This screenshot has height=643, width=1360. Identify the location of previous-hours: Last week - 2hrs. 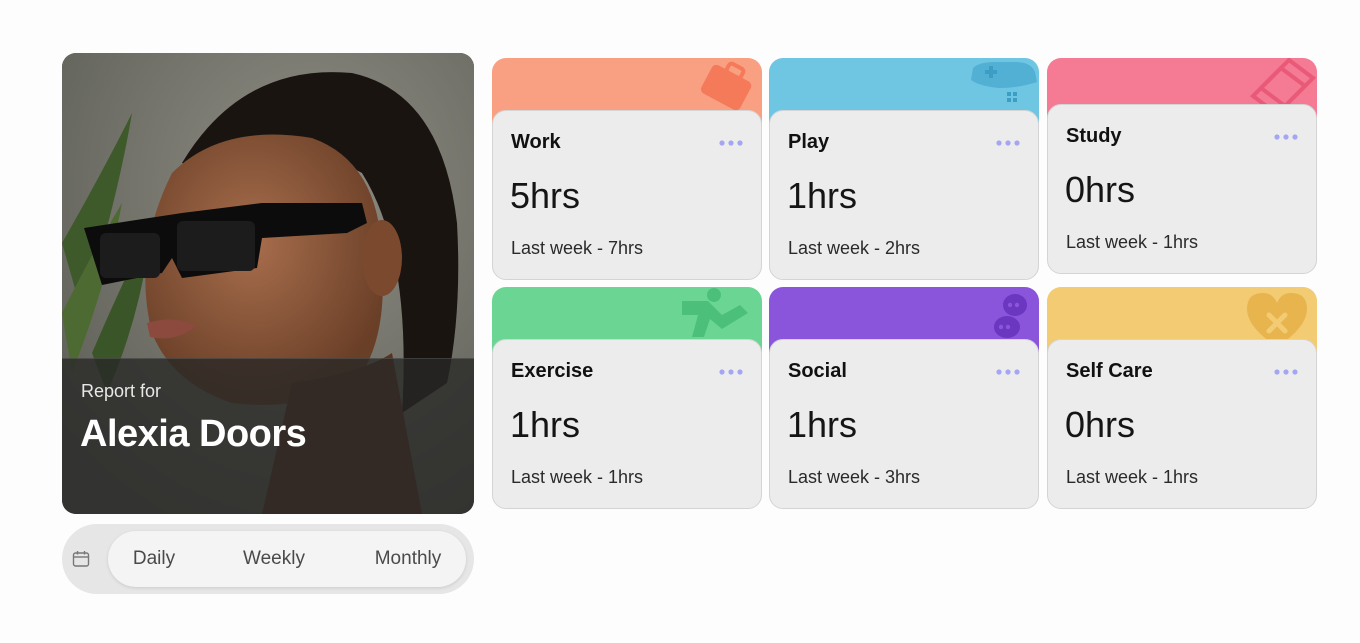
(854, 248).